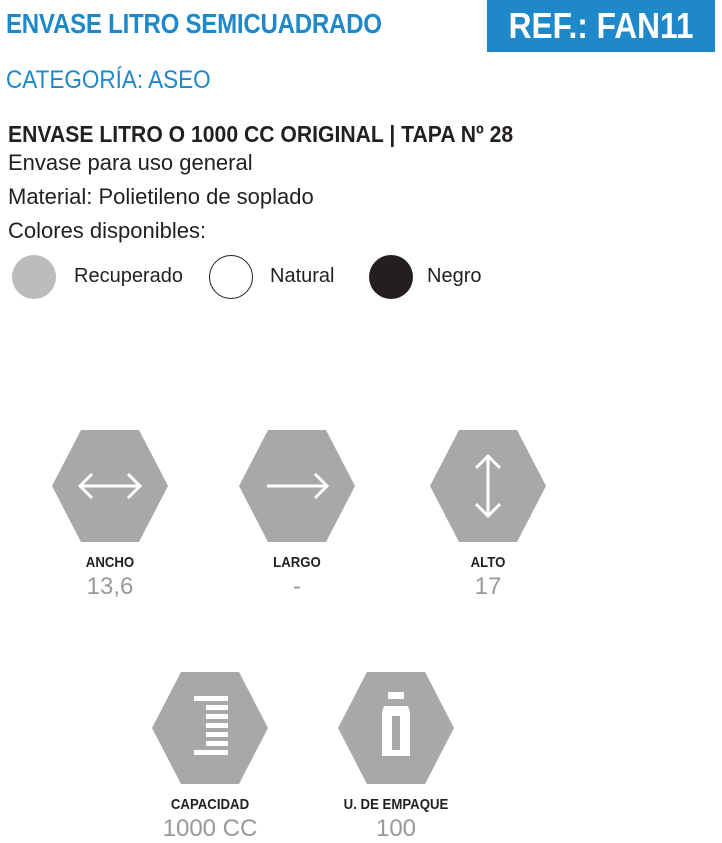 The image size is (722, 843). I want to click on spec-alto-label: ALTO, so click(488, 562).